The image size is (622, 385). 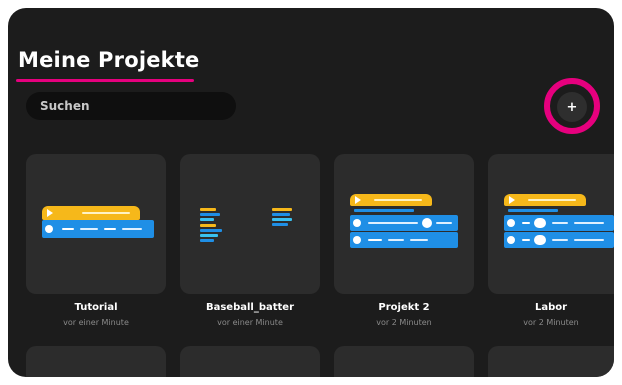 What do you see at coordinates (404, 307) in the screenshot?
I see `project-title: Projekt 2` at bounding box center [404, 307].